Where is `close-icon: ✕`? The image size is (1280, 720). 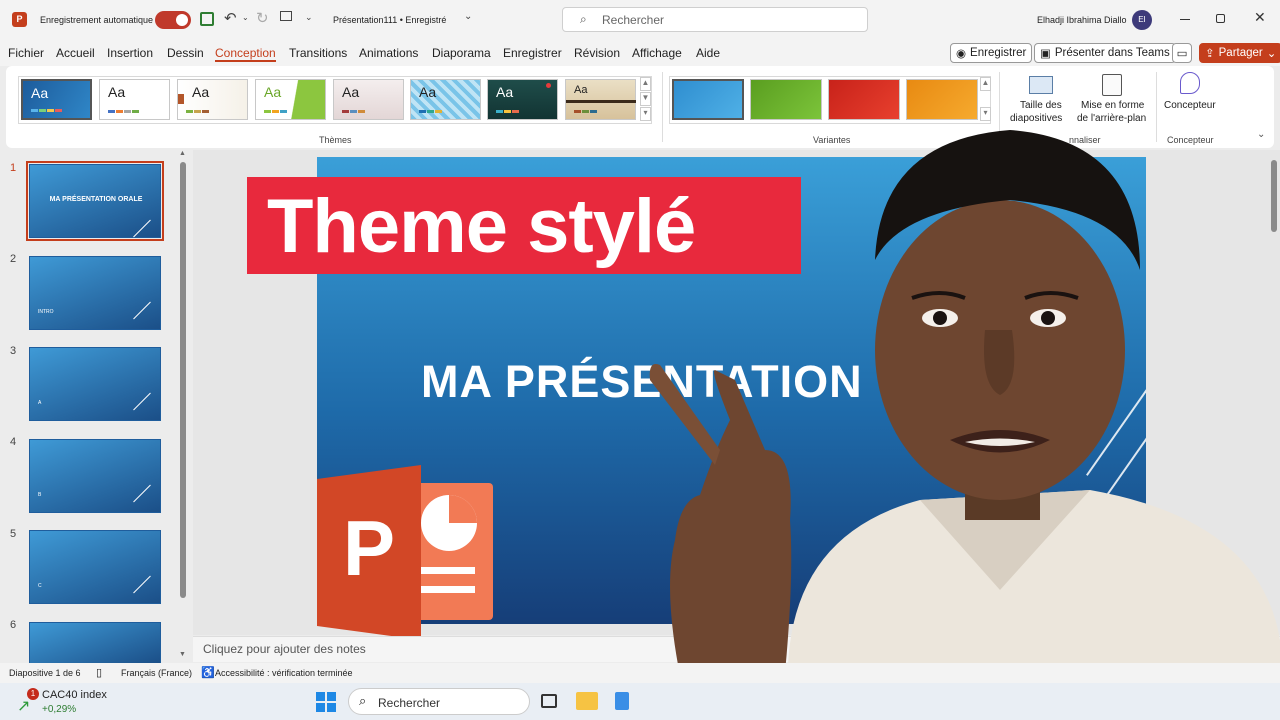
close-icon: ✕ is located at coordinates (1260, 17).